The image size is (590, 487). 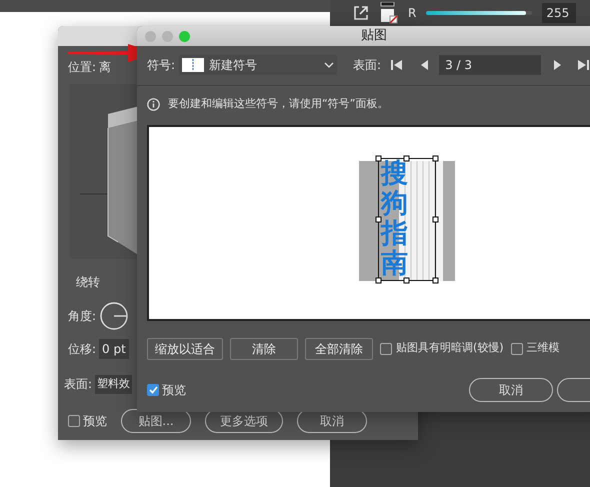 I want to click on symbol-label: 符号:, so click(x=161, y=65).